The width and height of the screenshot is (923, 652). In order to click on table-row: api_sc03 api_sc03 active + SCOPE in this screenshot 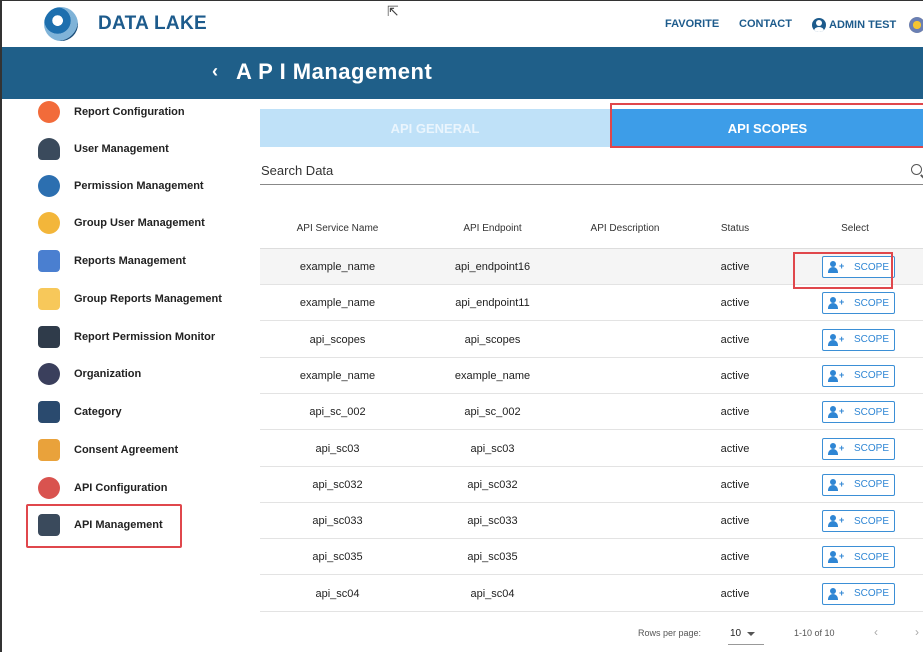, I will do `click(591, 449)`.